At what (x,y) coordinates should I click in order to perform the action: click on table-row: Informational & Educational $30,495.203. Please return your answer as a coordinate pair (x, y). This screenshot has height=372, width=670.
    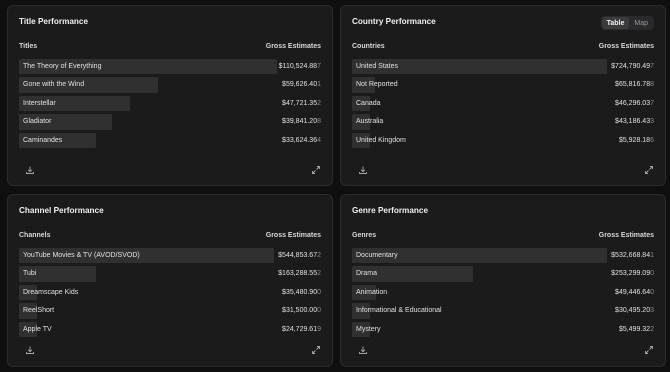
    Looking at the image, I should click on (503, 311).